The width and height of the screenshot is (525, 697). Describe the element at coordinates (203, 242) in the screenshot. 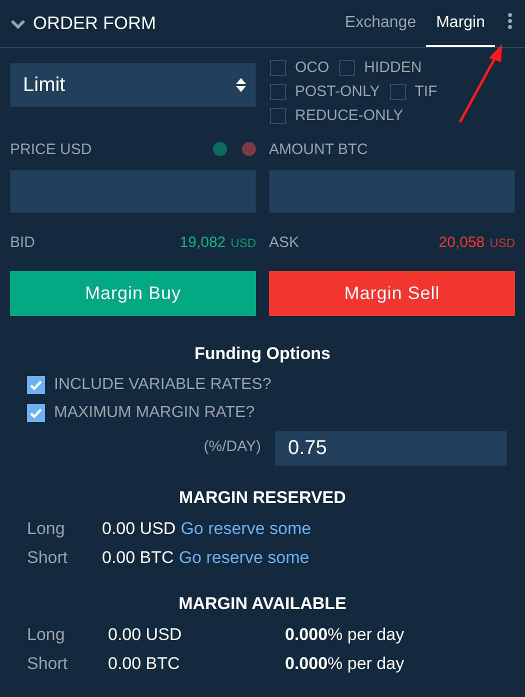

I see `quote-price: 19,082` at that location.